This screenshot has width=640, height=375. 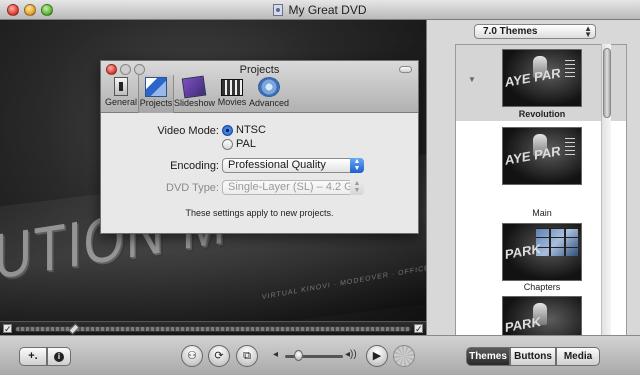 I want to click on movies-icon, so click(x=232, y=87).